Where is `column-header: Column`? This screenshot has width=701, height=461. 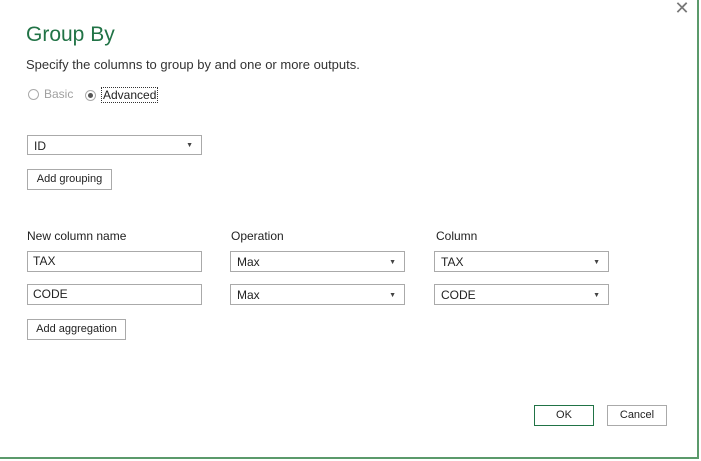
column-header: Column is located at coordinates (457, 236).